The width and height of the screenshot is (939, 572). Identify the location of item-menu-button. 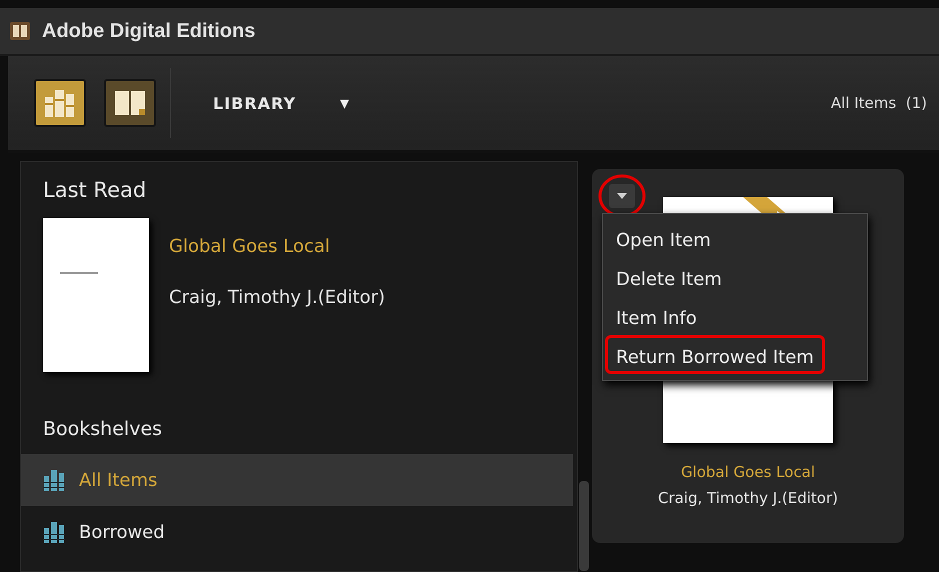
(622, 196).